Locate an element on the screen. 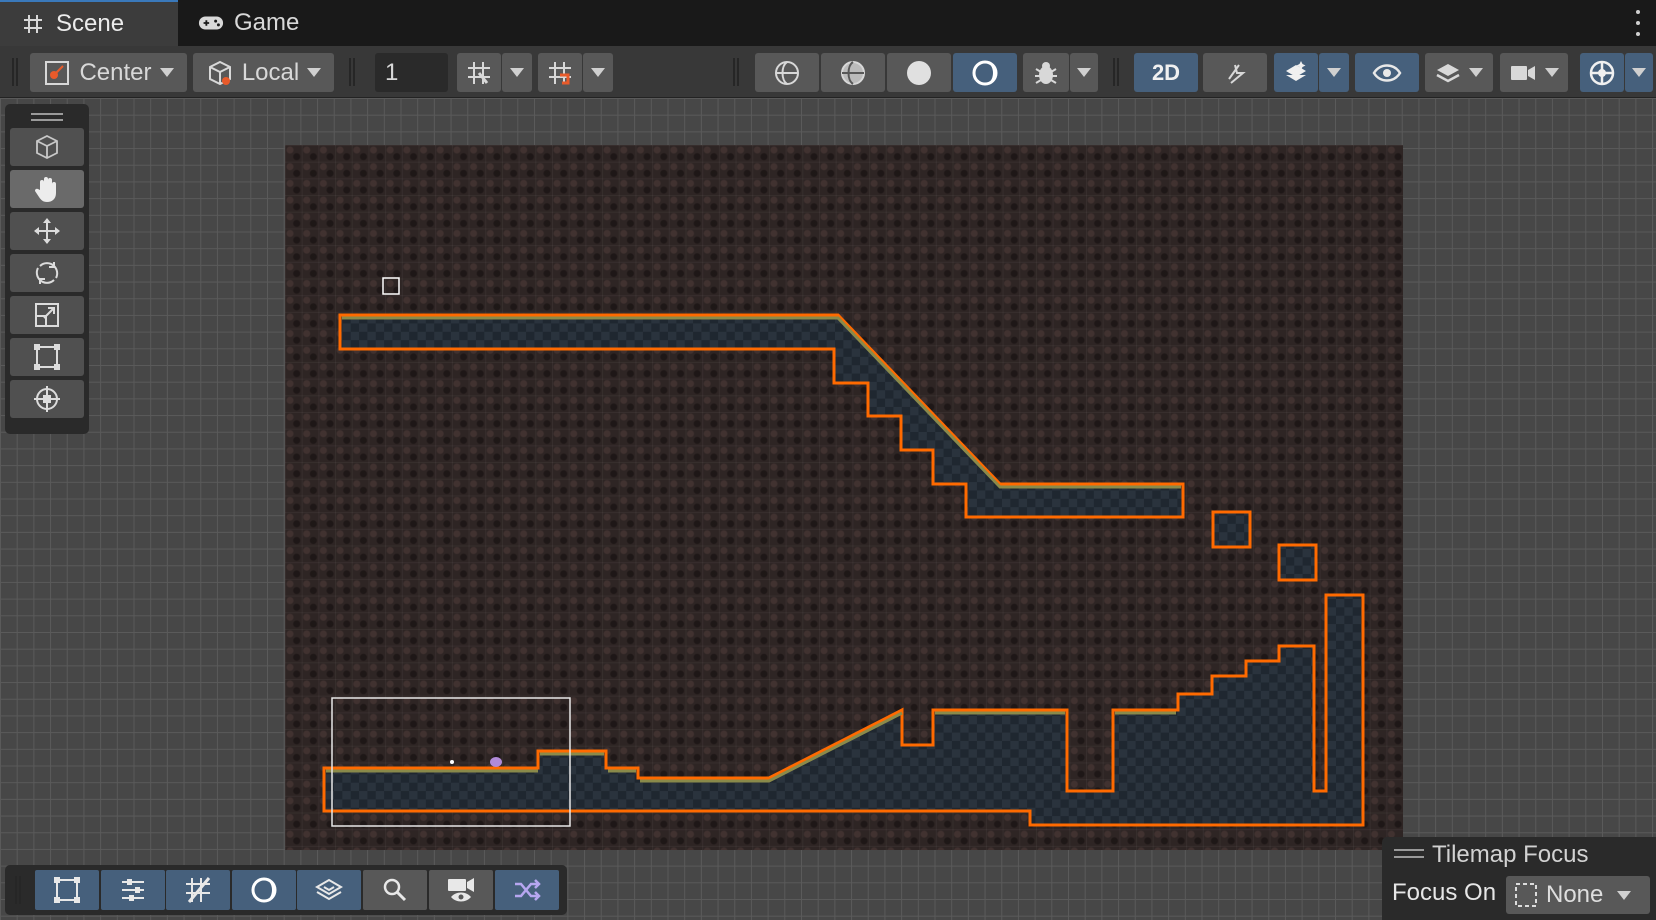  tab-game: Game is located at coordinates (253, 23).